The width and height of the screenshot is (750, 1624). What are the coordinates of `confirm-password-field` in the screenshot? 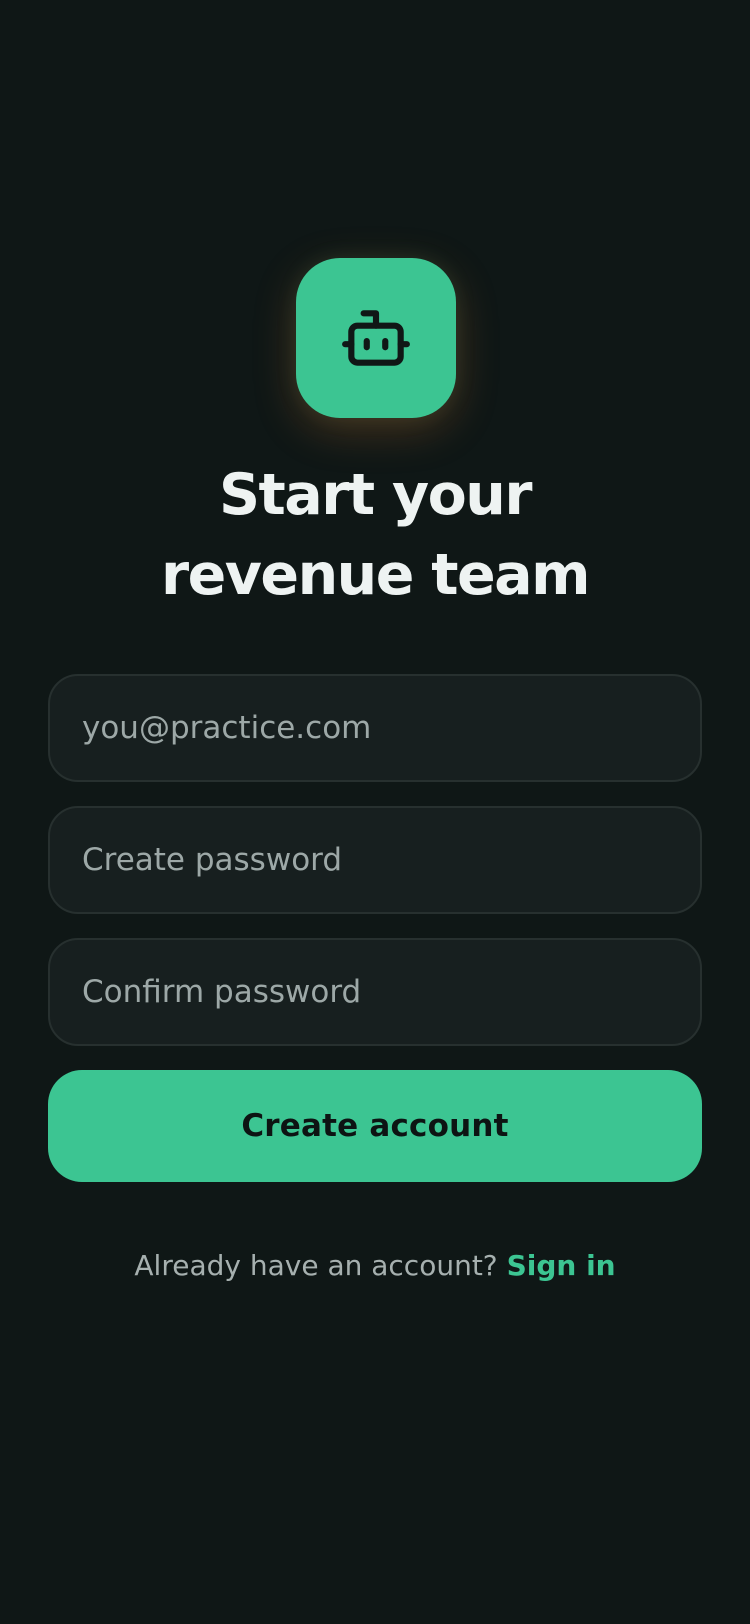 It's located at (375, 992).